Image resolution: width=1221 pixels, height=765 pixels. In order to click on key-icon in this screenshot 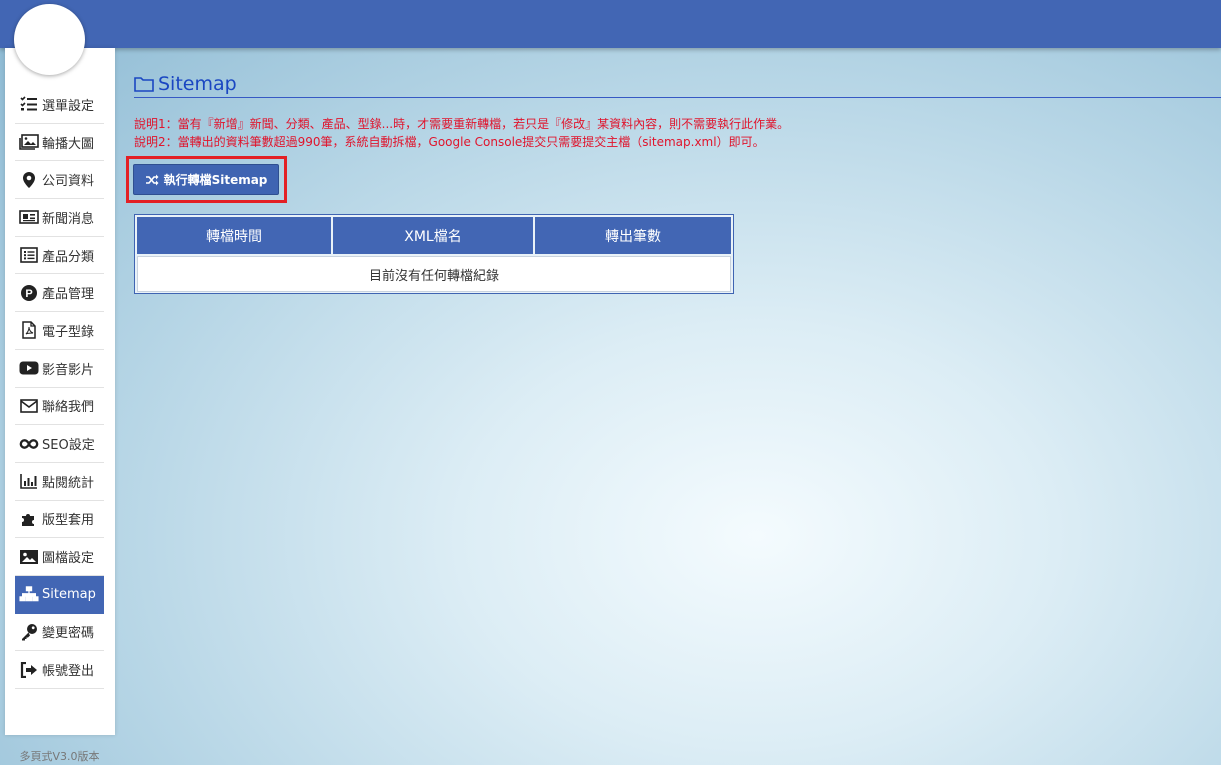, I will do `click(29, 632)`.